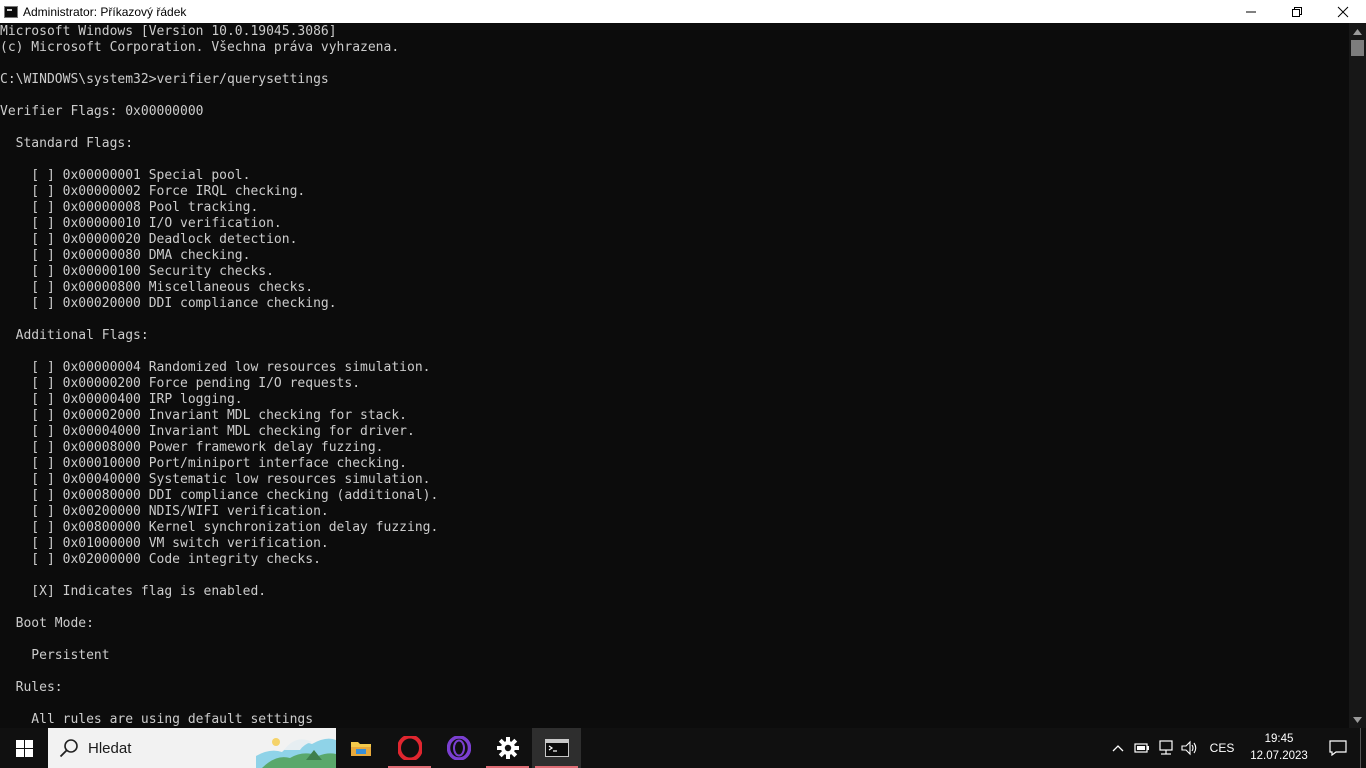  I want to click on console-line: [ ] 0x02000000 Code integrity checks., so click(160, 559).